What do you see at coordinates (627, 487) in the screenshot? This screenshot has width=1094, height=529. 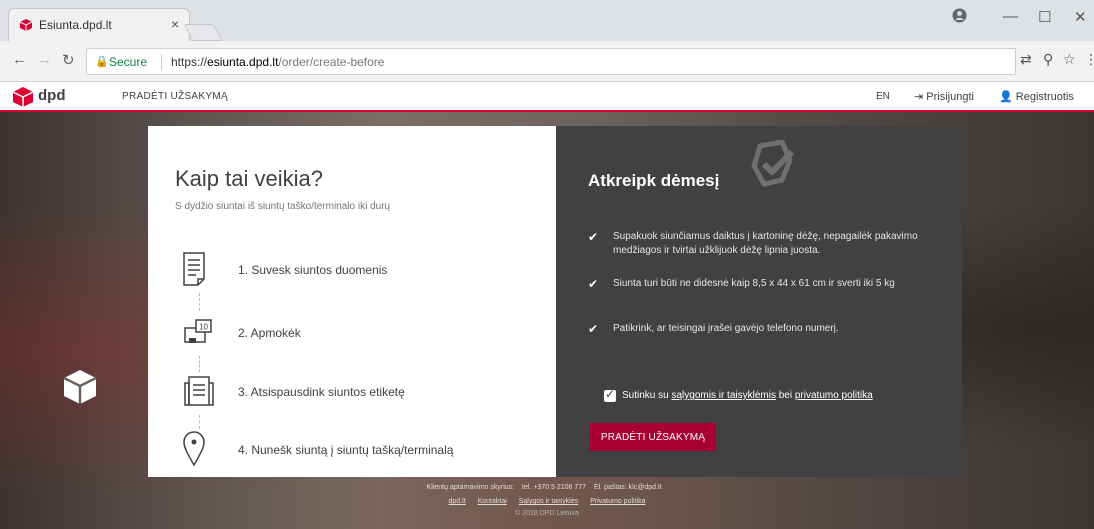 I see `footer-email: El. paštas: klc@dpd.lt` at bounding box center [627, 487].